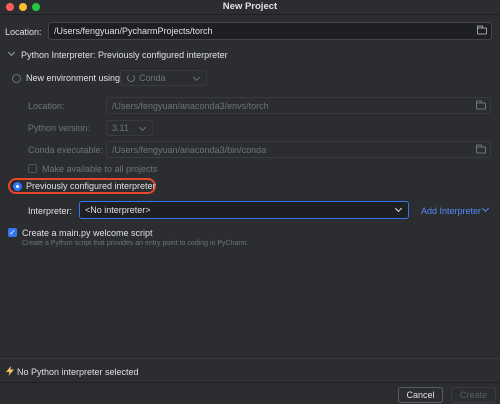 Image resolution: width=500 pixels, height=404 pixels. I want to click on conda-spinner-icon, so click(131, 78).